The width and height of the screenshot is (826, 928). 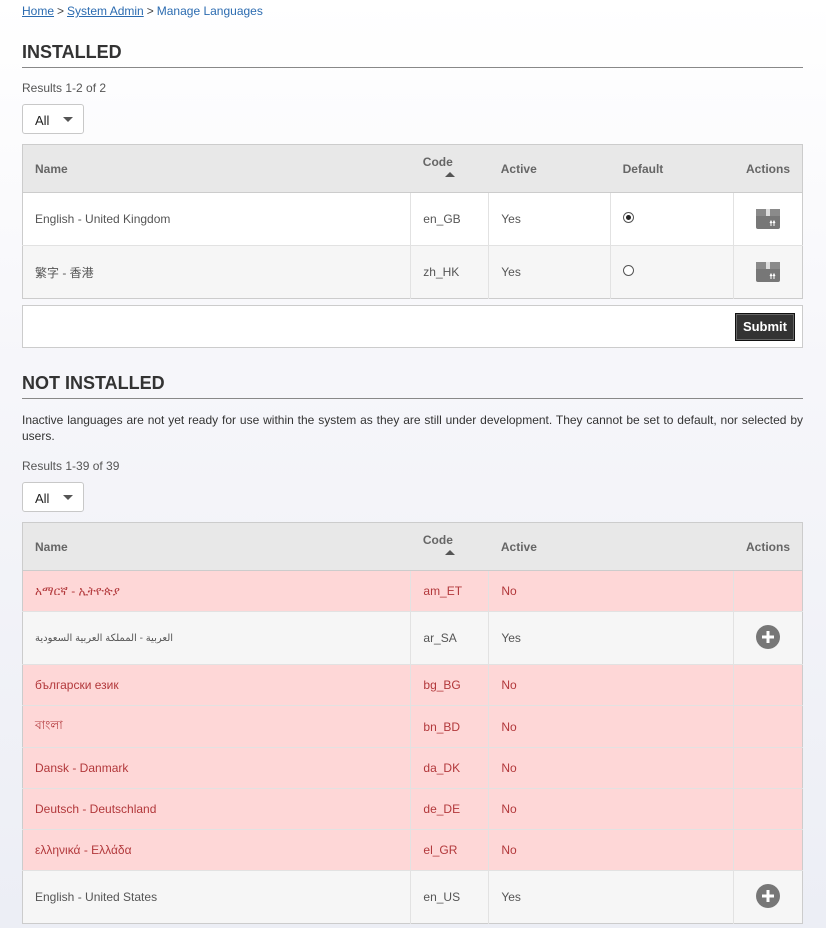 I want to click on breadcrumb: Home > System Admin > Manage Languages, so click(x=142, y=11).